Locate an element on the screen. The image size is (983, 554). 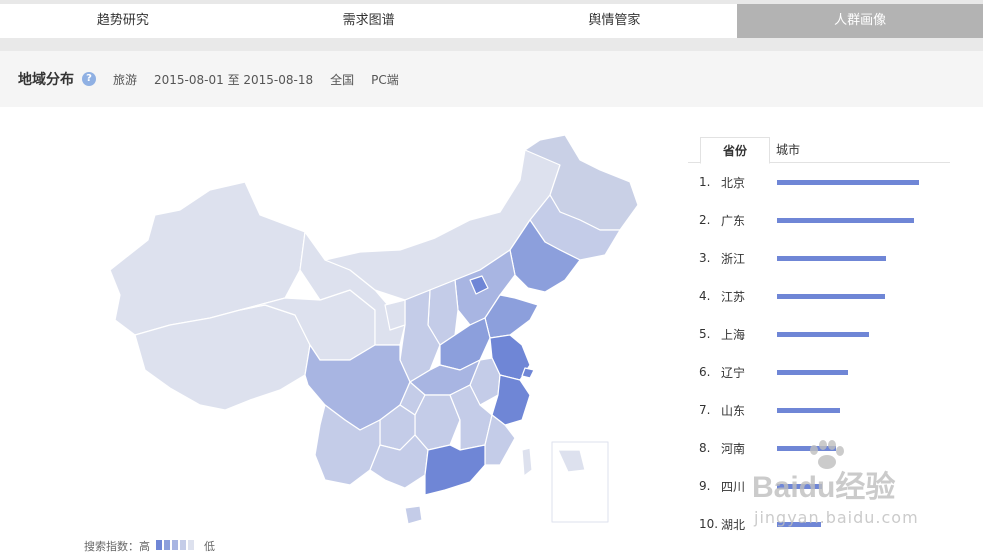
rank-region-name: 辽宁 is located at coordinates (733, 372).